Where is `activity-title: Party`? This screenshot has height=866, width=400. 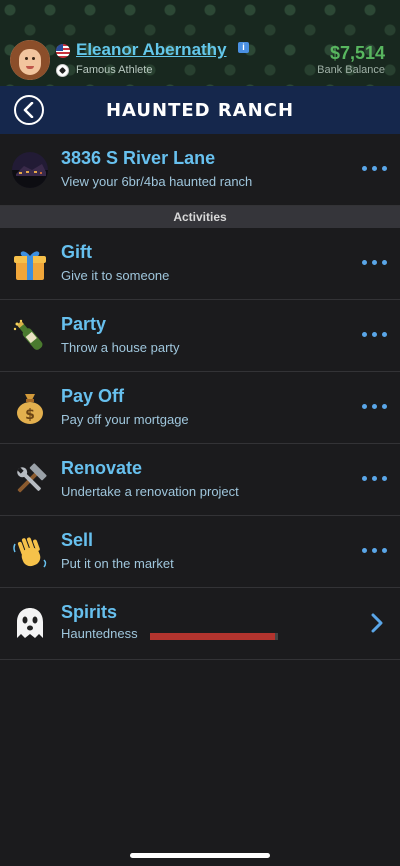 activity-title: Party is located at coordinates (84, 324).